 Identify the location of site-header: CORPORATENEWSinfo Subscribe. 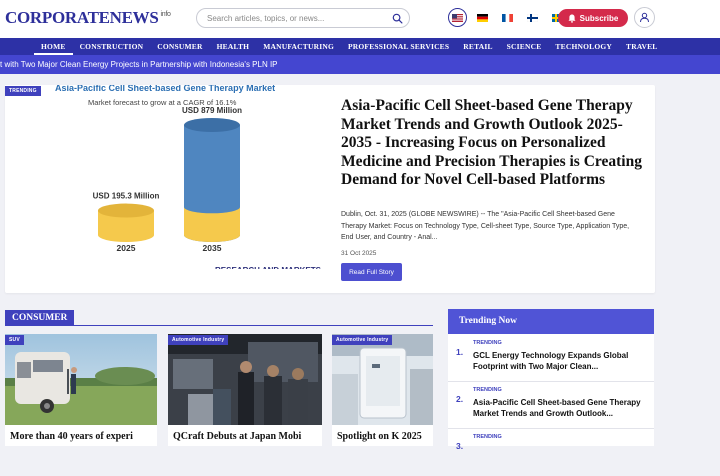
(360, 19).